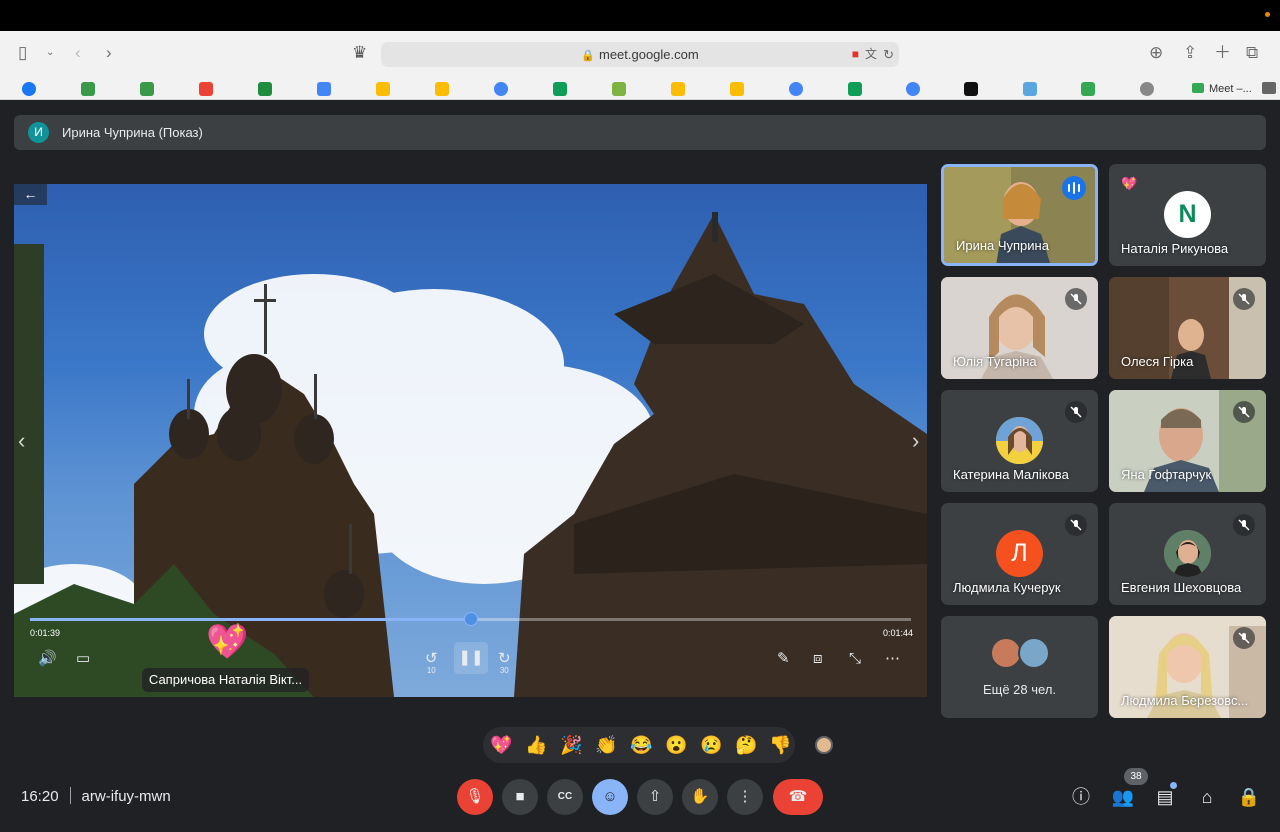 This screenshot has width=1280, height=832. Describe the element at coordinates (22, 53) in the screenshot. I see `sidebar-icon: ▯` at that location.